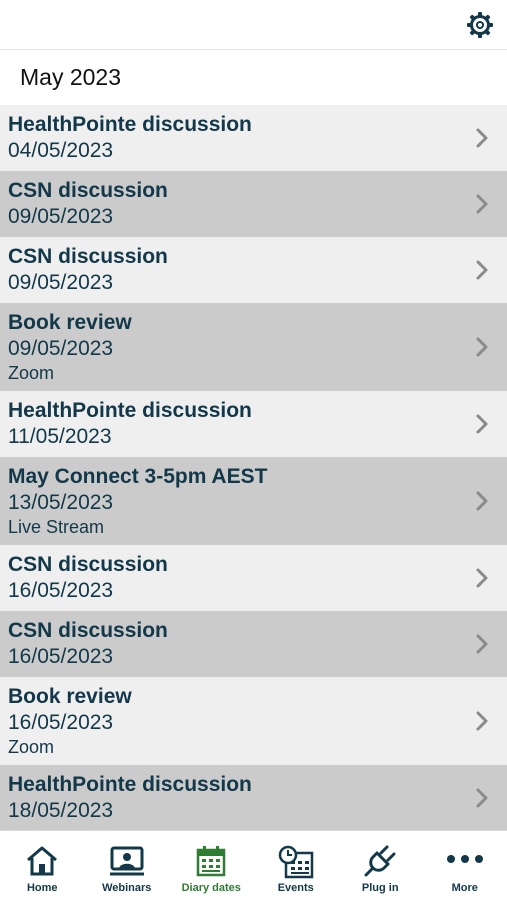 Image resolution: width=507 pixels, height=900 pixels. I want to click on tab-webinars: Webinars, so click(127, 865).